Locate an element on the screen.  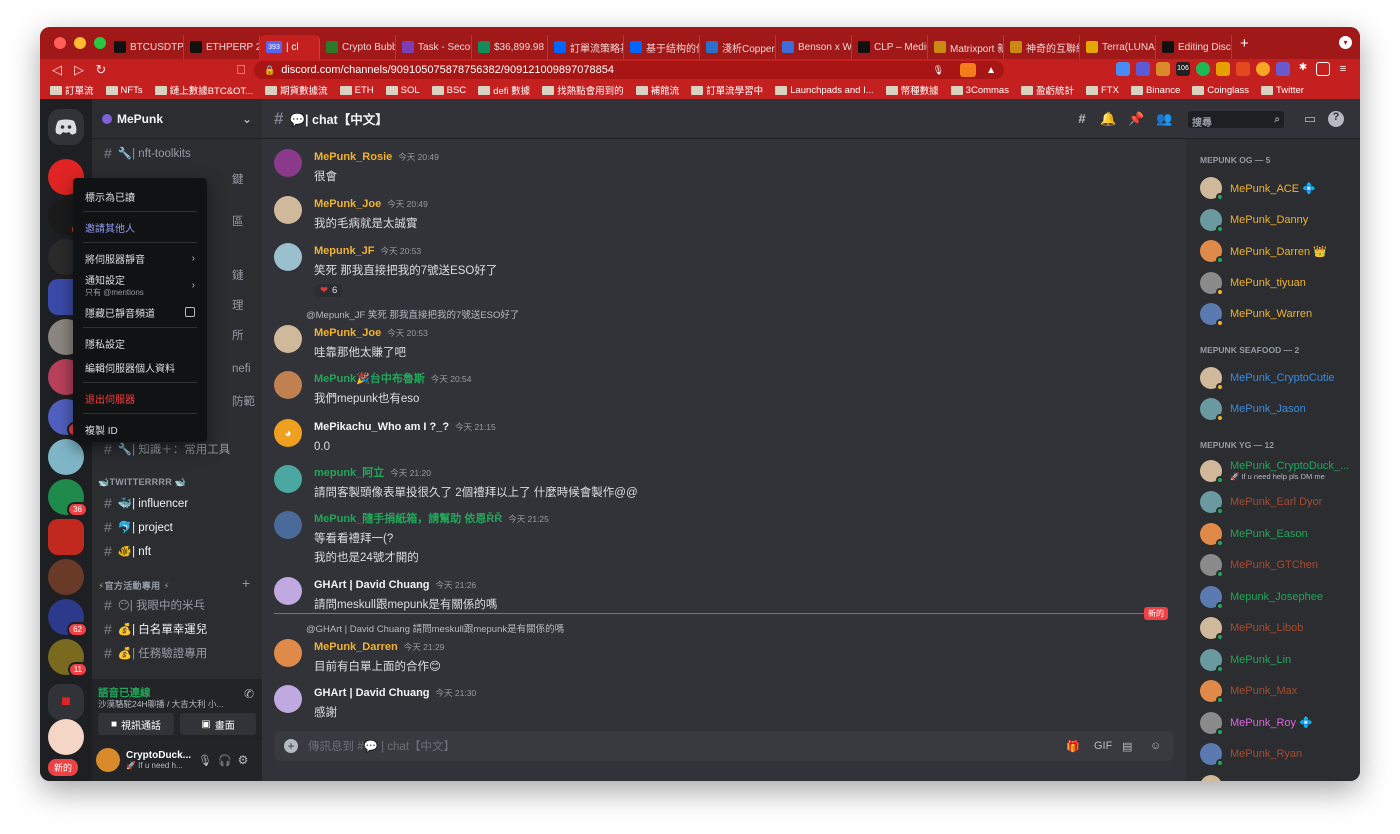
bookmark-item: NFTs is located at coordinates (124, 90).